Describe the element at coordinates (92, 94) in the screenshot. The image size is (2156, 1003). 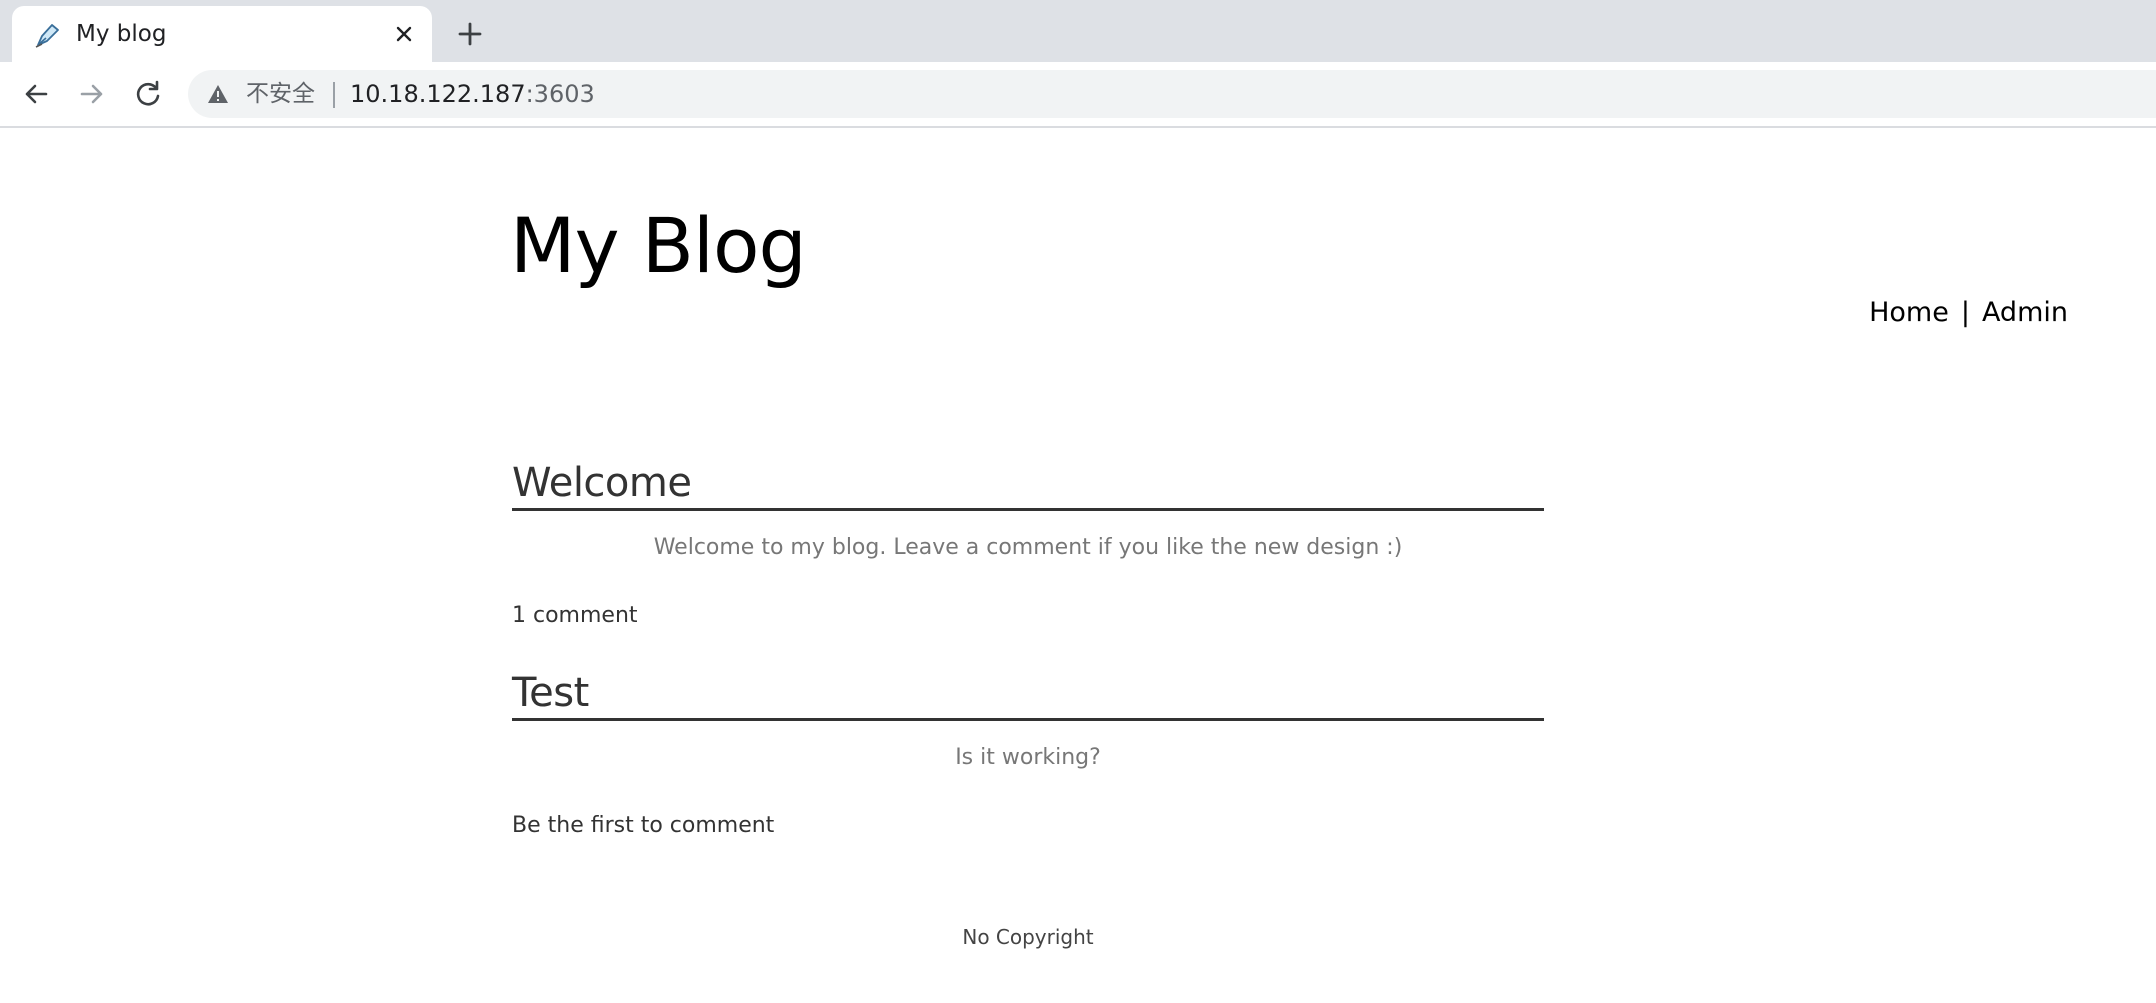
I see `forward-arrow-icon` at that location.